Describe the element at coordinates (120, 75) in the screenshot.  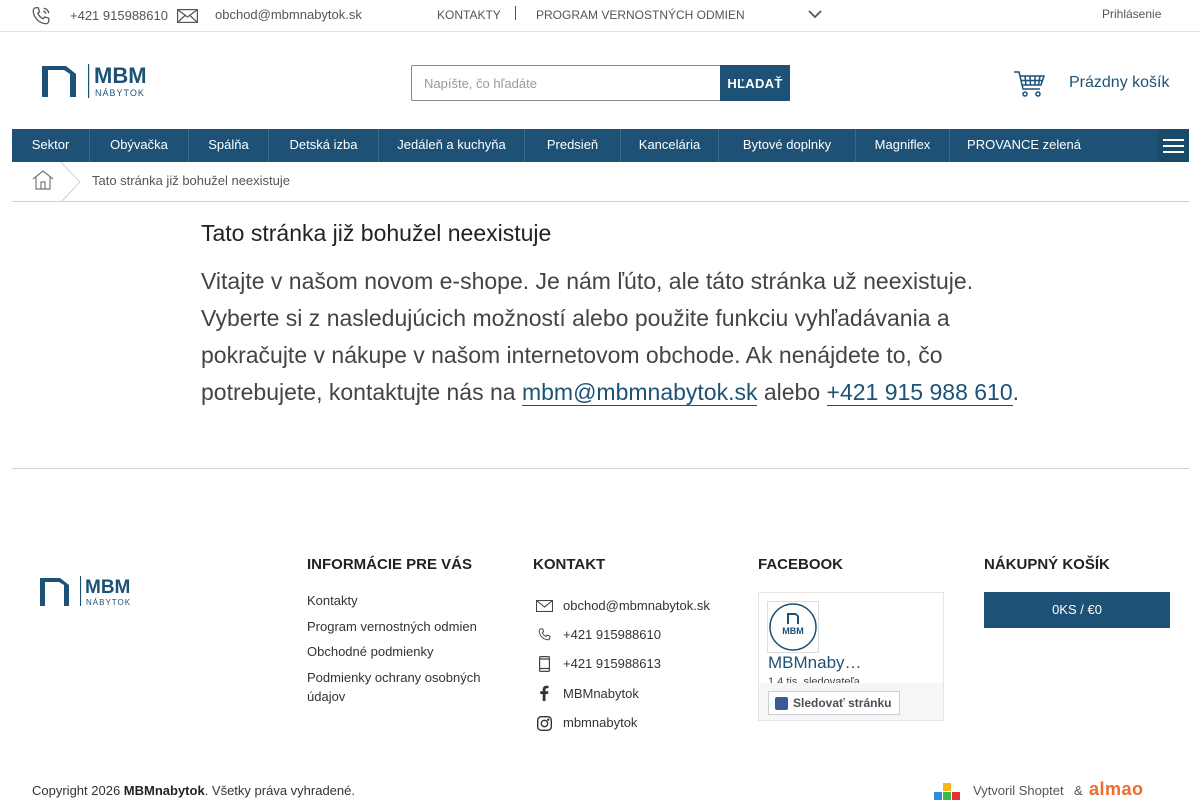
I see `logo-text: MBM` at that location.